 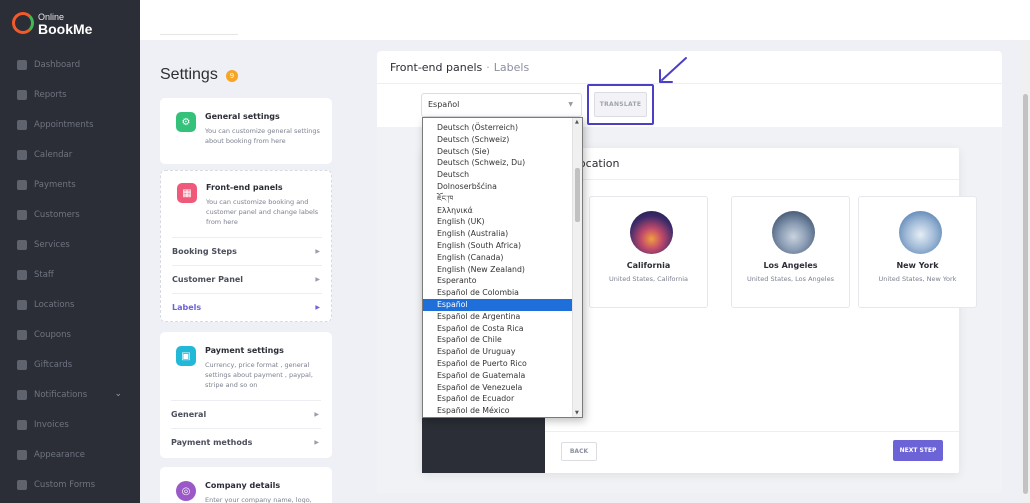 What do you see at coordinates (22, 125) in the screenshot?
I see `clock-icon` at bounding box center [22, 125].